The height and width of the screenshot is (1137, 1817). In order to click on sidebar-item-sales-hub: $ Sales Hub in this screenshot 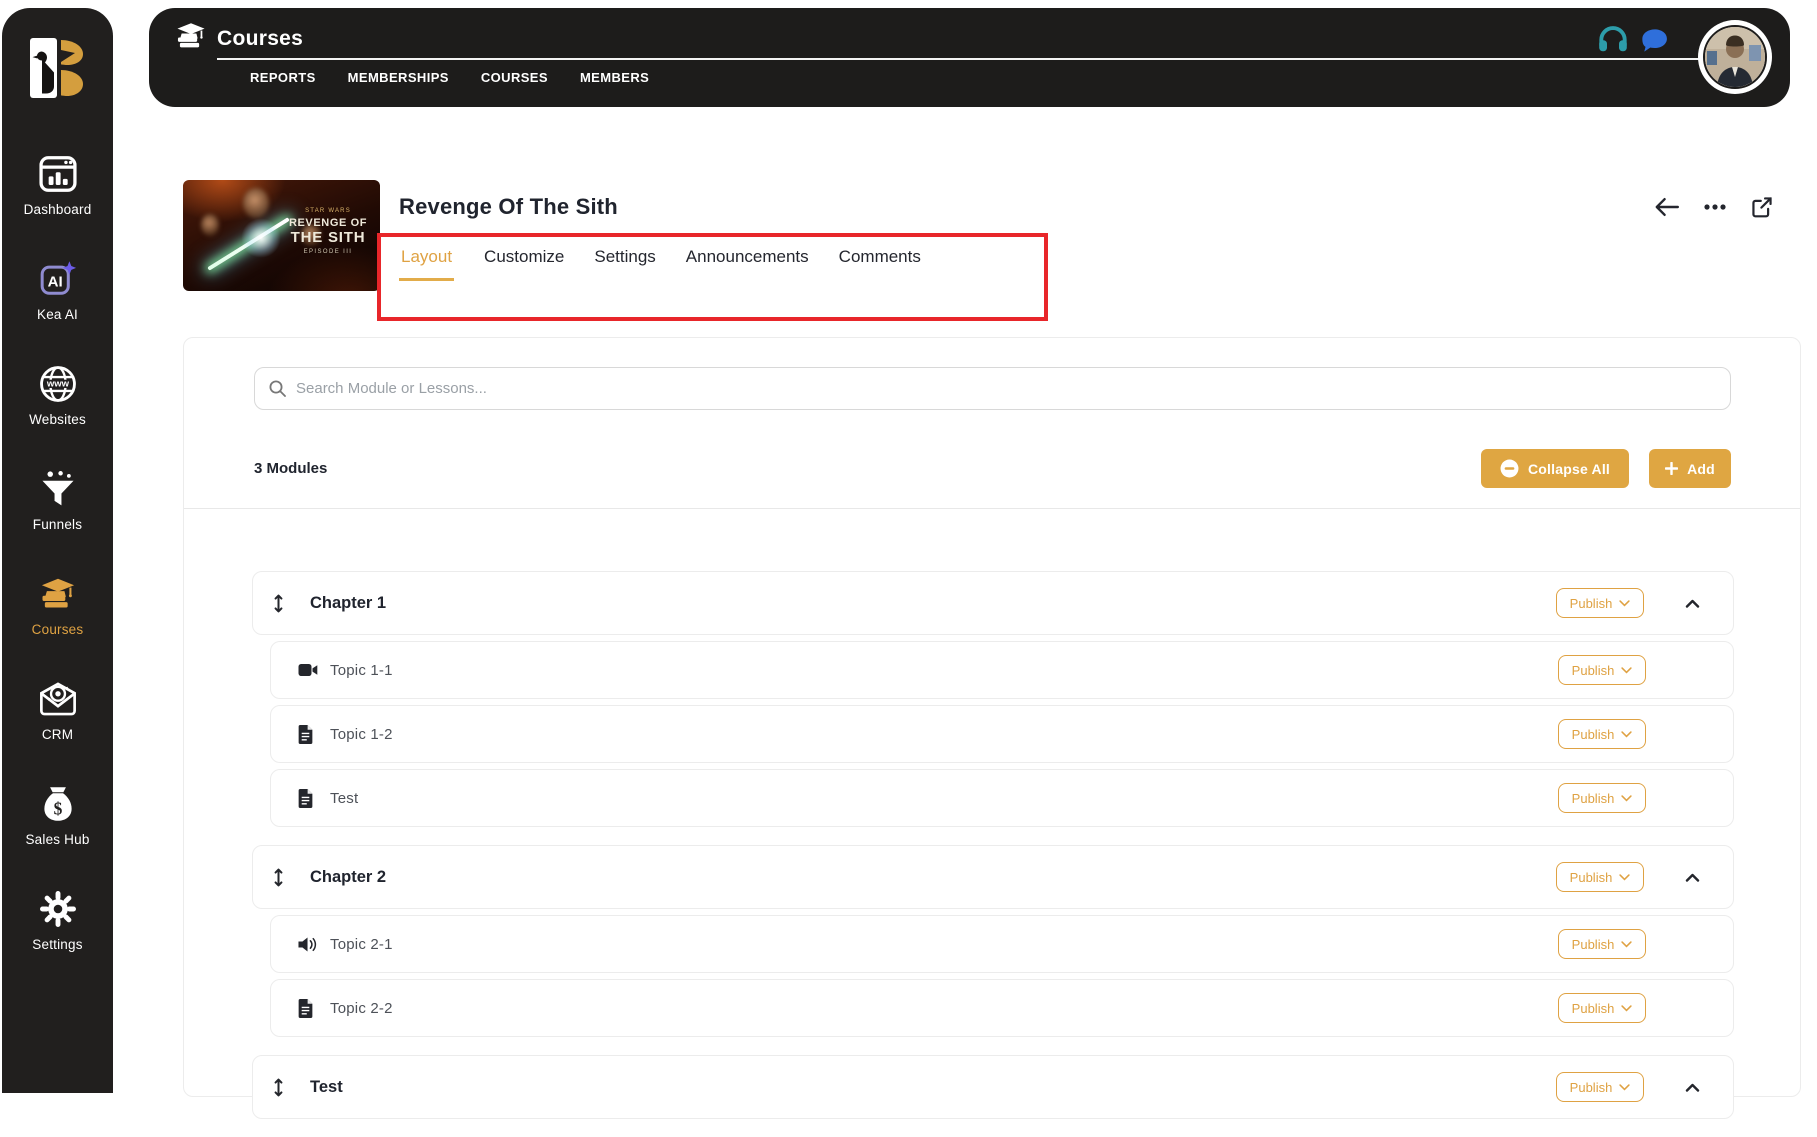, I will do `click(57, 814)`.